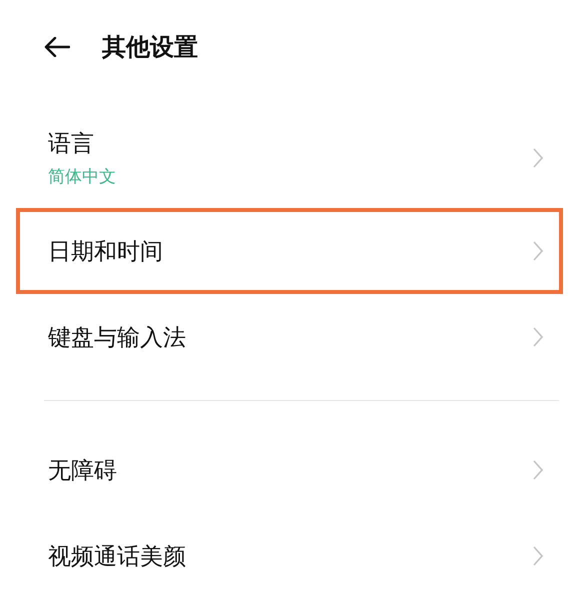  I want to click on settings-item: 视频通话美颜, so click(289, 556).